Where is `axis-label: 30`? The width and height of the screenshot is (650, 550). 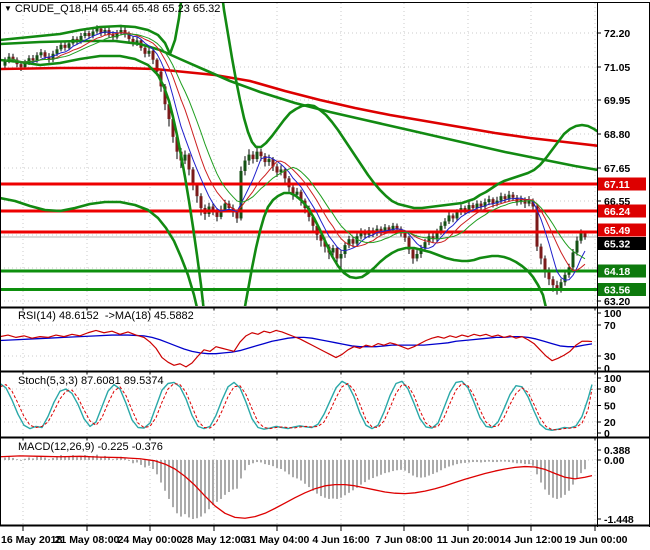
axis-label: 30 is located at coordinates (610, 357).